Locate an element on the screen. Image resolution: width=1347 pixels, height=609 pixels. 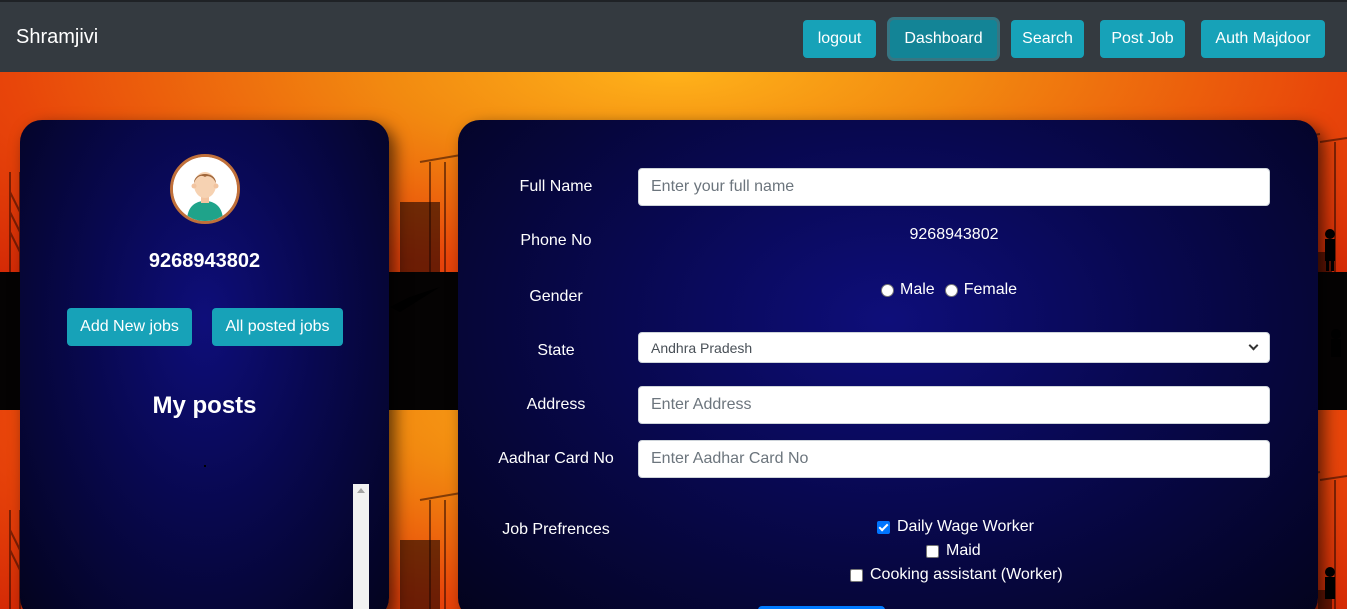
daily-wage-label: Daily Wage Worker is located at coordinates (965, 526).